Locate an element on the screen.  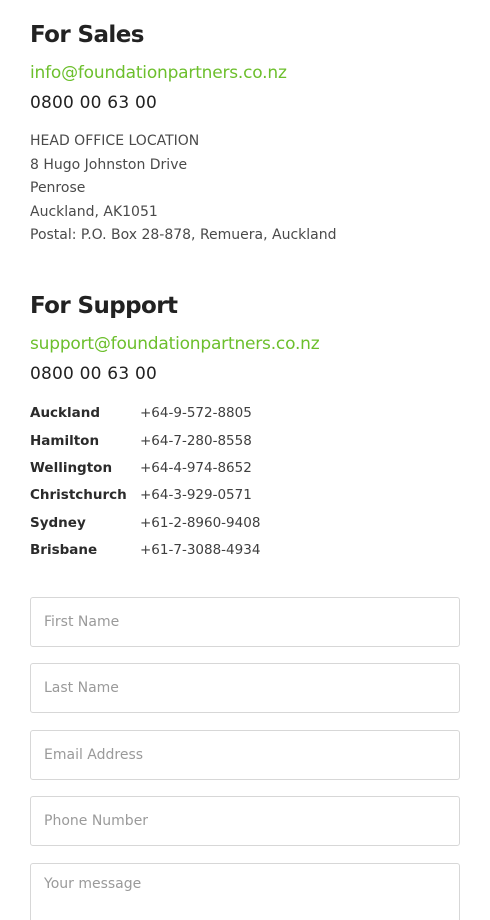
address-suburb: Penrose is located at coordinates (58, 188).